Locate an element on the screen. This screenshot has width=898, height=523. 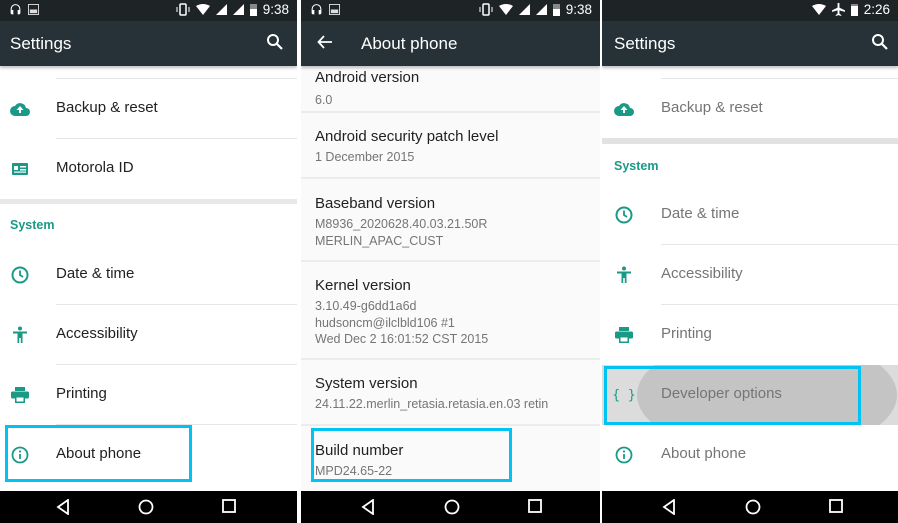
app-bar: About phone is located at coordinates (450, 43).